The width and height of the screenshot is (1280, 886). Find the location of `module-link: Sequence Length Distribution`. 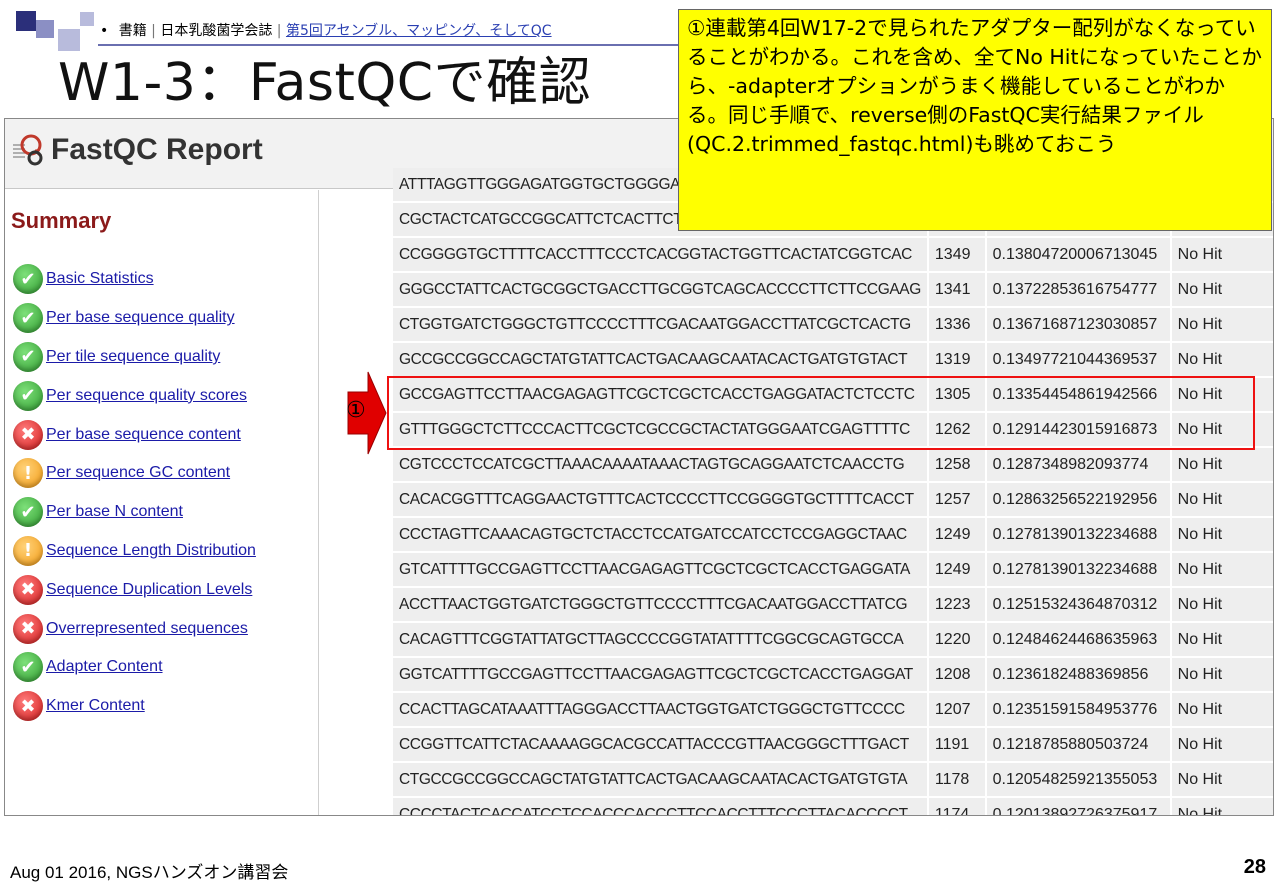

module-link: Sequence Length Distribution is located at coordinates (151, 551).